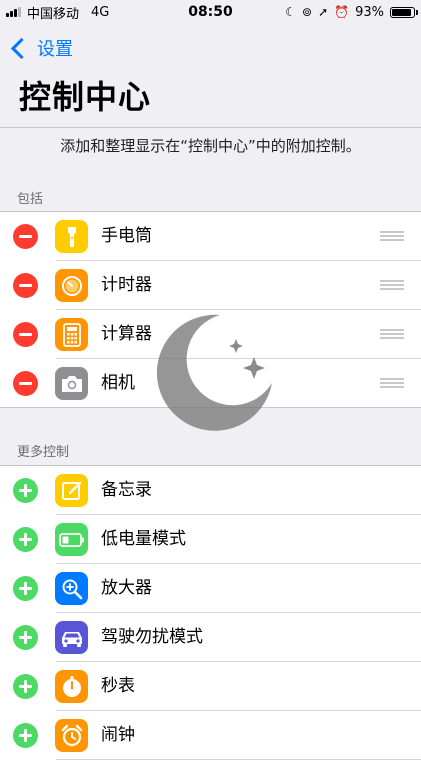 This screenshot has height=760, width=421. I want to click on flashlight-icon, so click(71, 236).